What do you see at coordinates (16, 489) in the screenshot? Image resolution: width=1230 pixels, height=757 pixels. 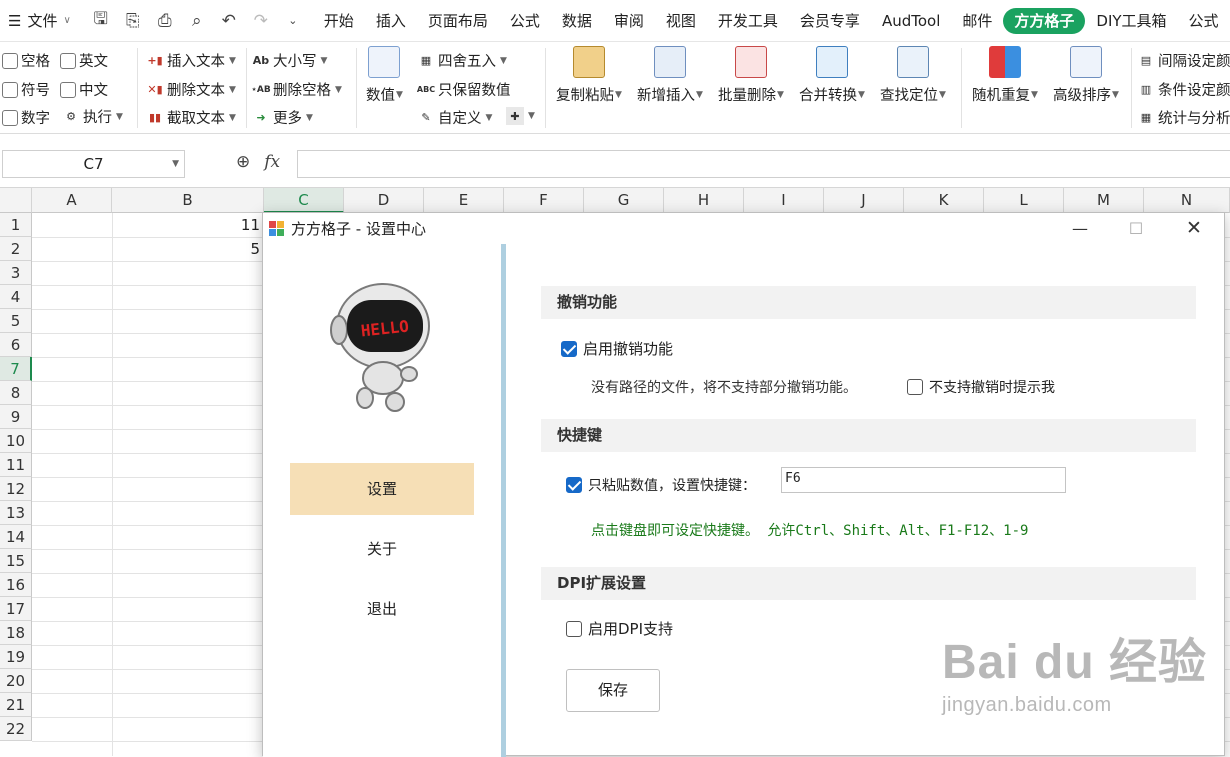 I see `row-header: 12` at bounding box center [16, 489].